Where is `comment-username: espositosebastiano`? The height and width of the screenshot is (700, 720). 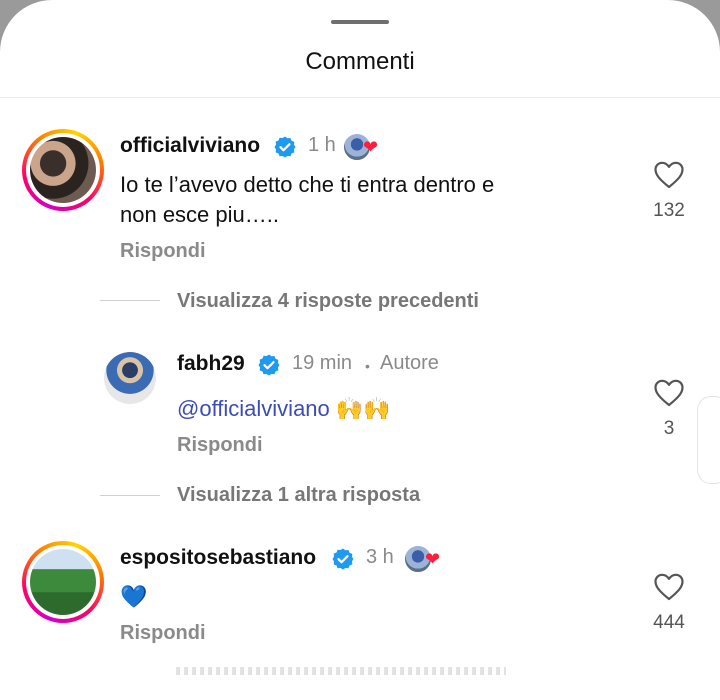
comment-username: espositosebastiano is located at coordinates (218, 558).